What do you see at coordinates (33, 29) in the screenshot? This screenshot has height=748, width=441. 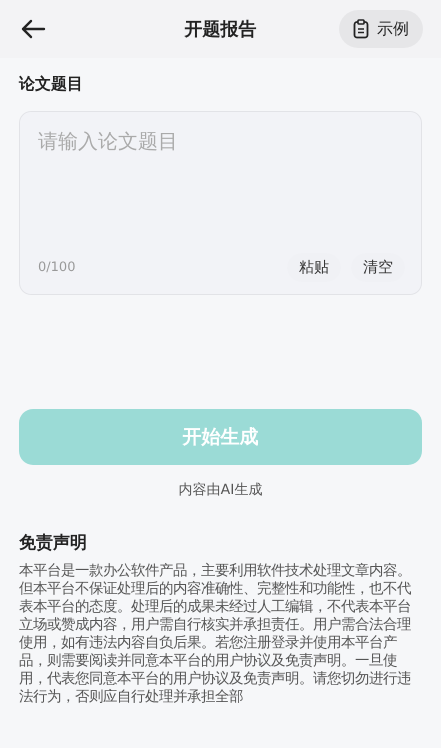 I see `back-button` at bounding box center [33, 29].